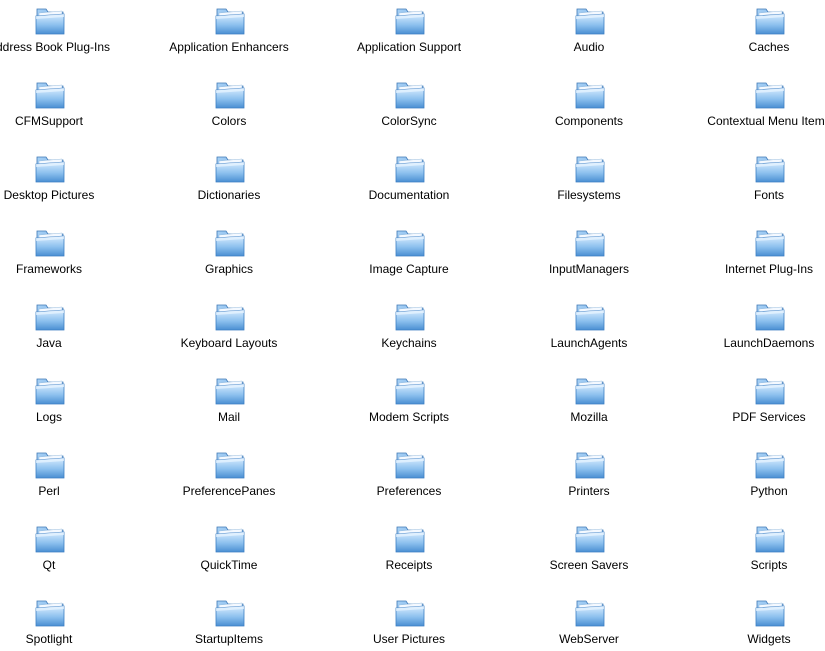 This screenshot has width=825, height=651. I want to click on folder-image-capture: Image Capture, so click(409, 259).